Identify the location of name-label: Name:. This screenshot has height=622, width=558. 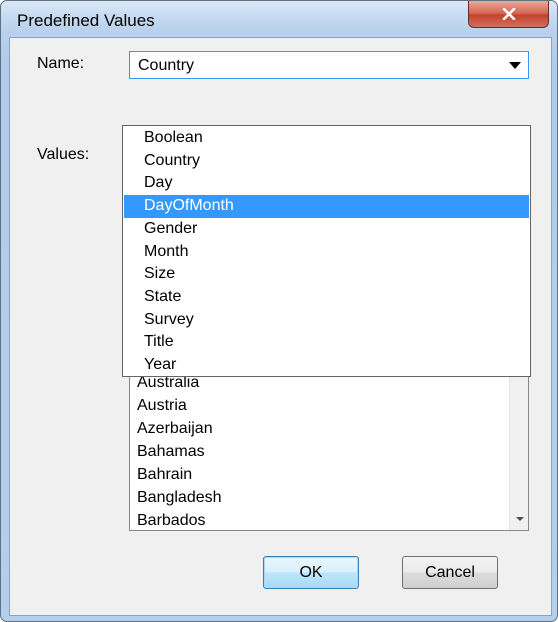
(61, 63).